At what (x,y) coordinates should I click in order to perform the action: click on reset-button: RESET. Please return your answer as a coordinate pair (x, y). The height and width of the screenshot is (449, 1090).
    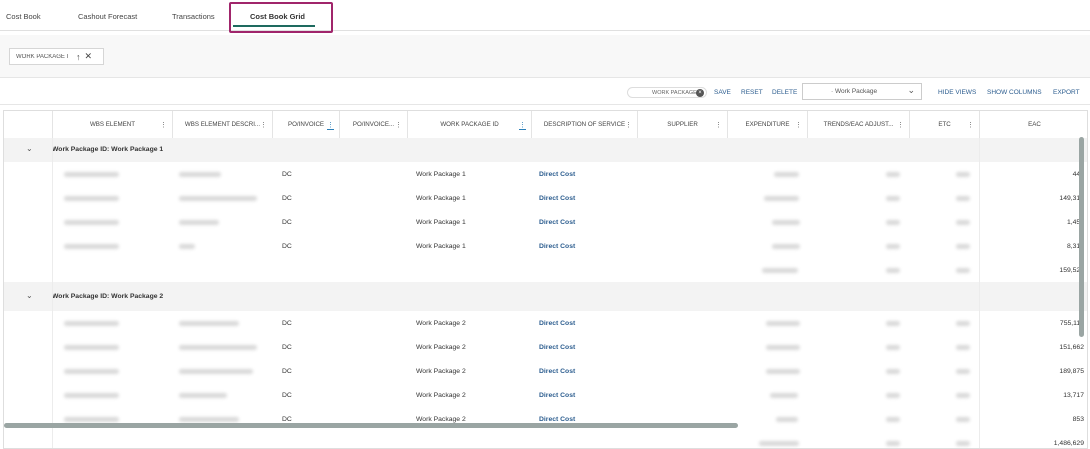
    Looking at the image, I should click on (752, 92).